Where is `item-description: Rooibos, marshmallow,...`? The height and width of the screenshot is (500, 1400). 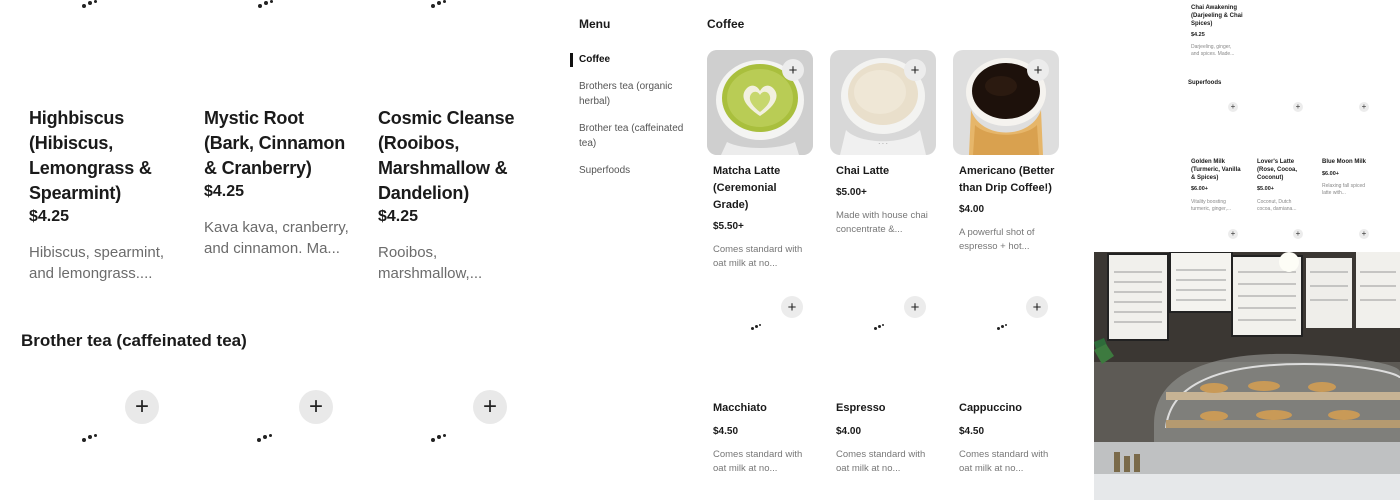
item-description: Rooibos, marshmallow,... is located at coordinates (430, 263).